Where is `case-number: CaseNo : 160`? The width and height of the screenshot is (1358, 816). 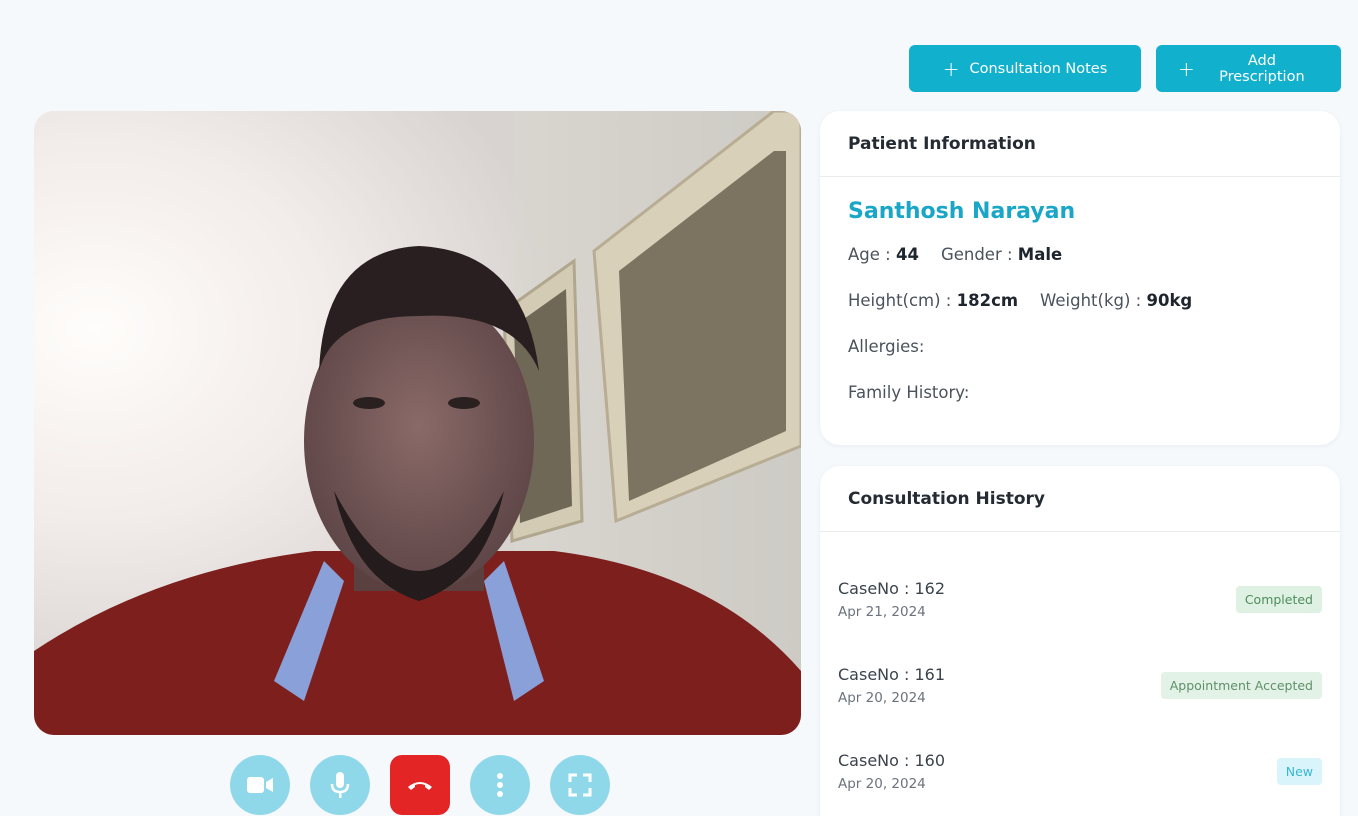
case-number: CaseNo : 160 is located at coordinates (892, 760).